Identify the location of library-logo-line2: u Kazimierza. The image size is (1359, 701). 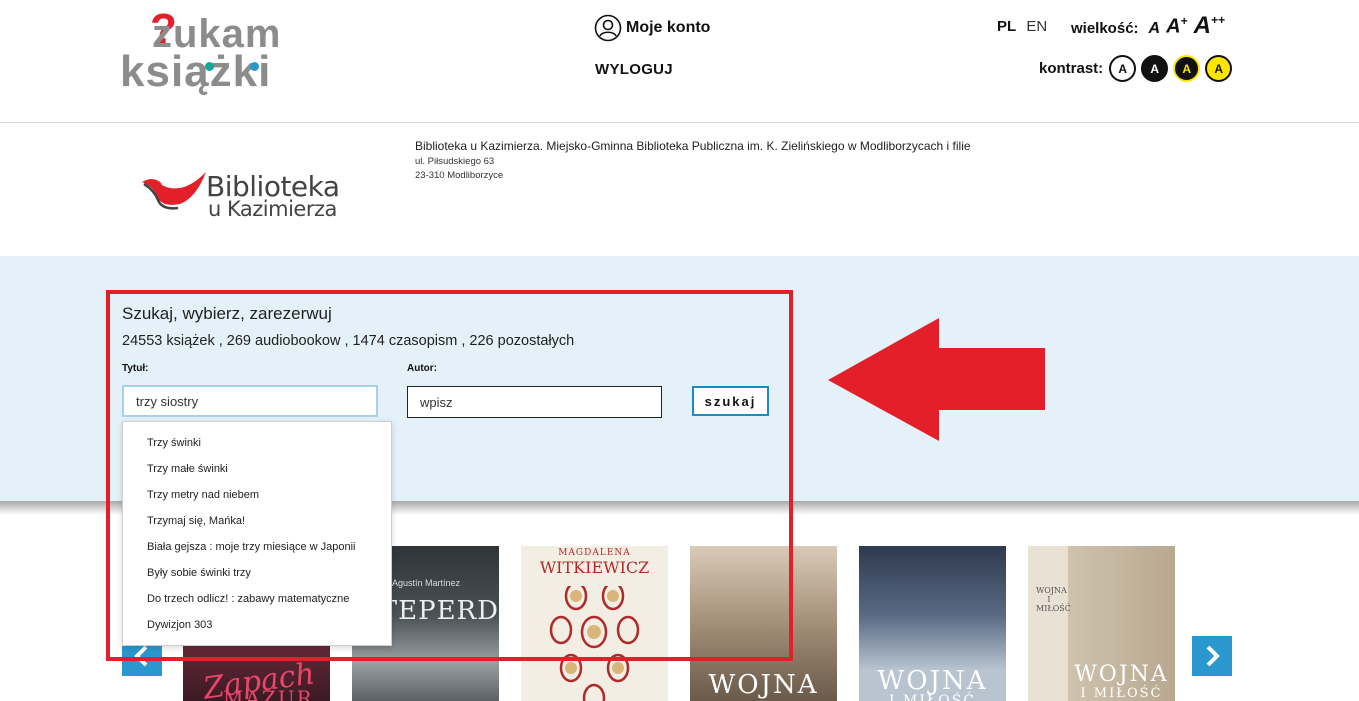
(272, 209).